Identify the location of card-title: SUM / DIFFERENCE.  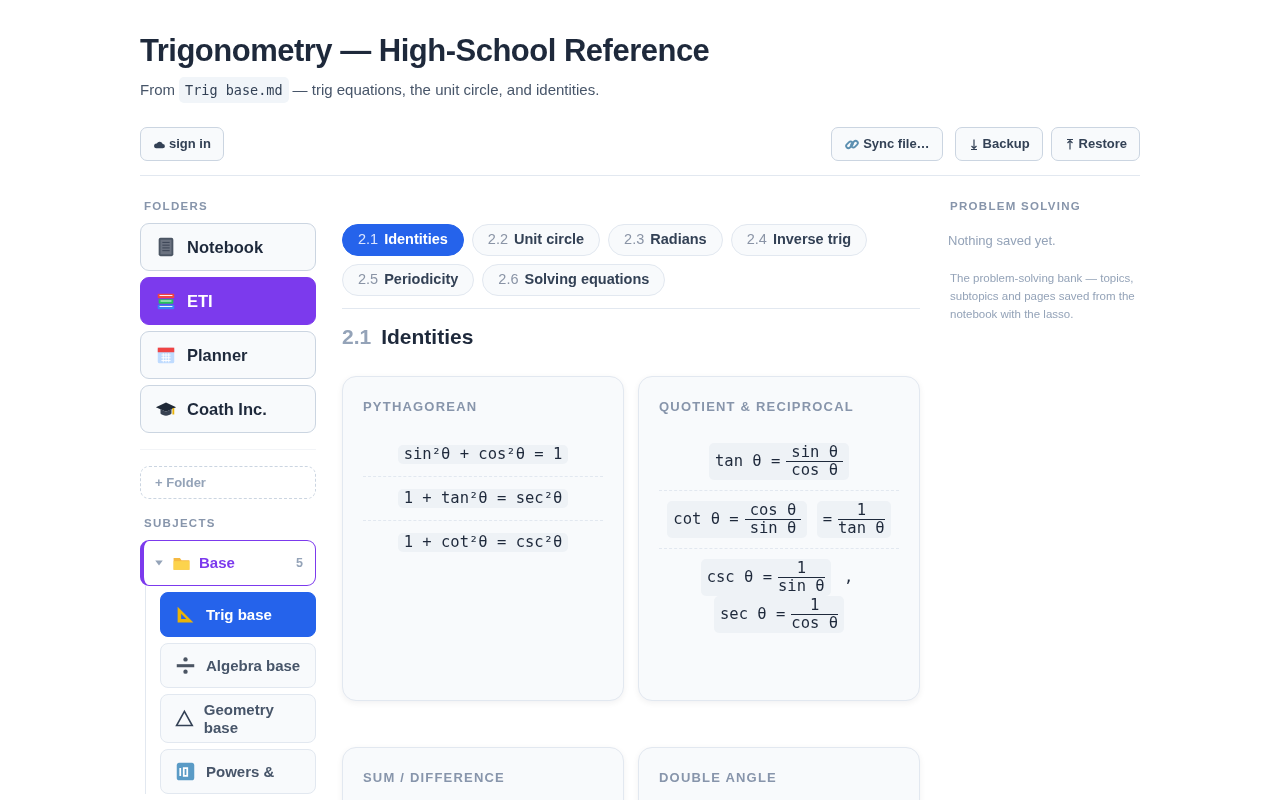
(434, 778).